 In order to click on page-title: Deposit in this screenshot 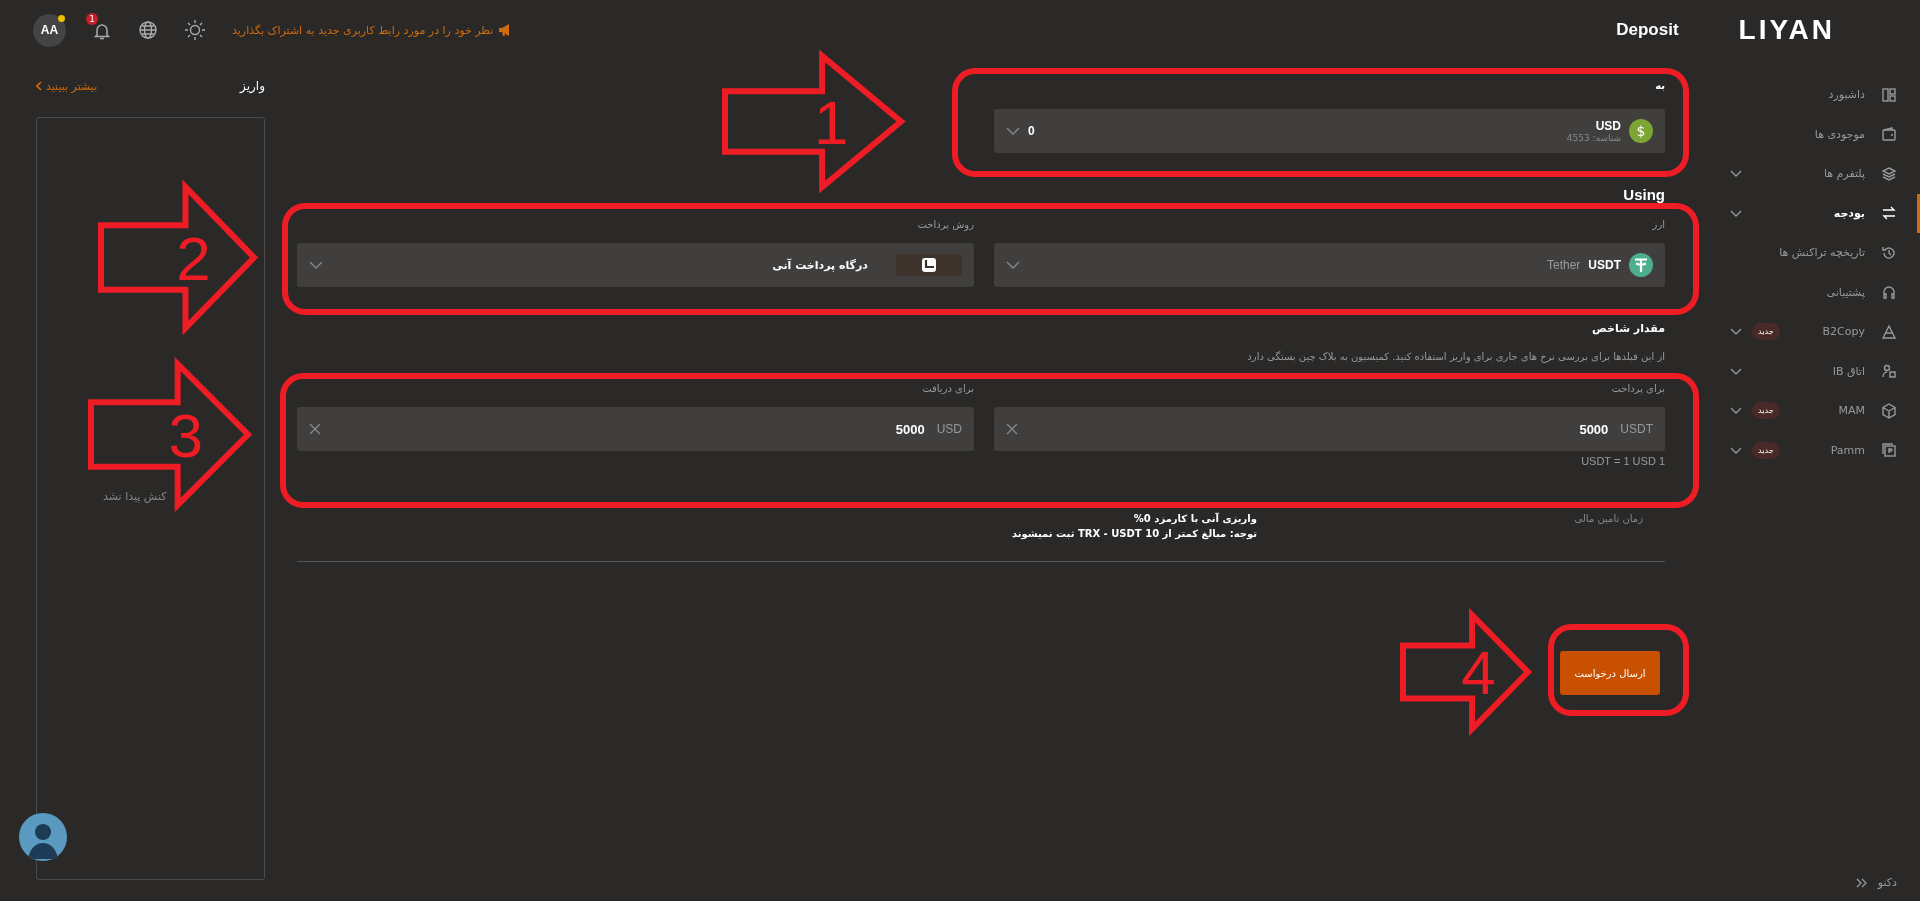, I will do `click(1647, 30)`.